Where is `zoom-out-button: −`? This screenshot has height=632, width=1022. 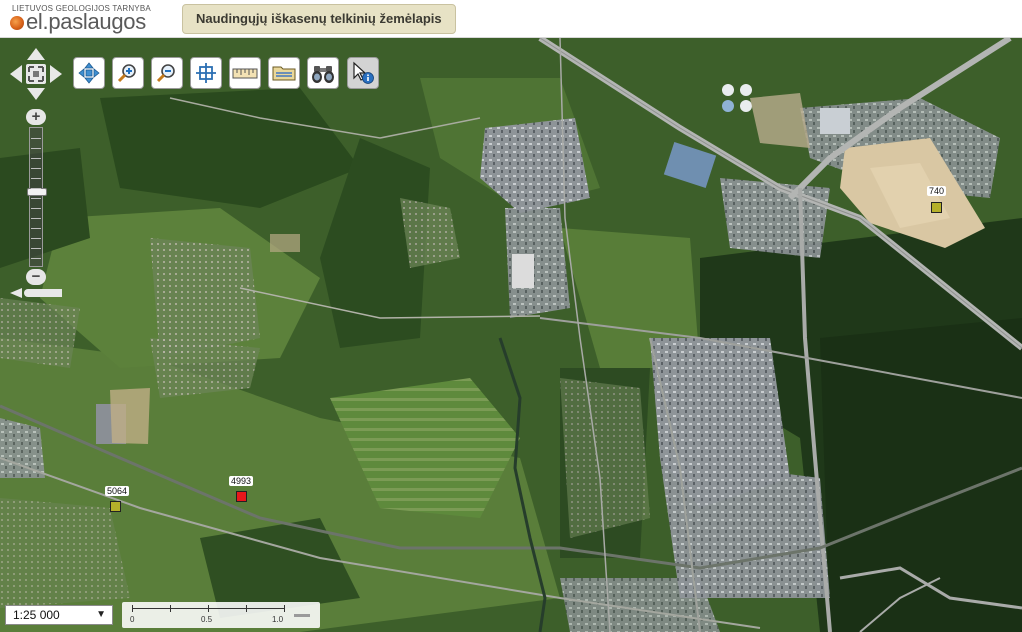 zoom-out-button: − is located at coordinates (36, 277).